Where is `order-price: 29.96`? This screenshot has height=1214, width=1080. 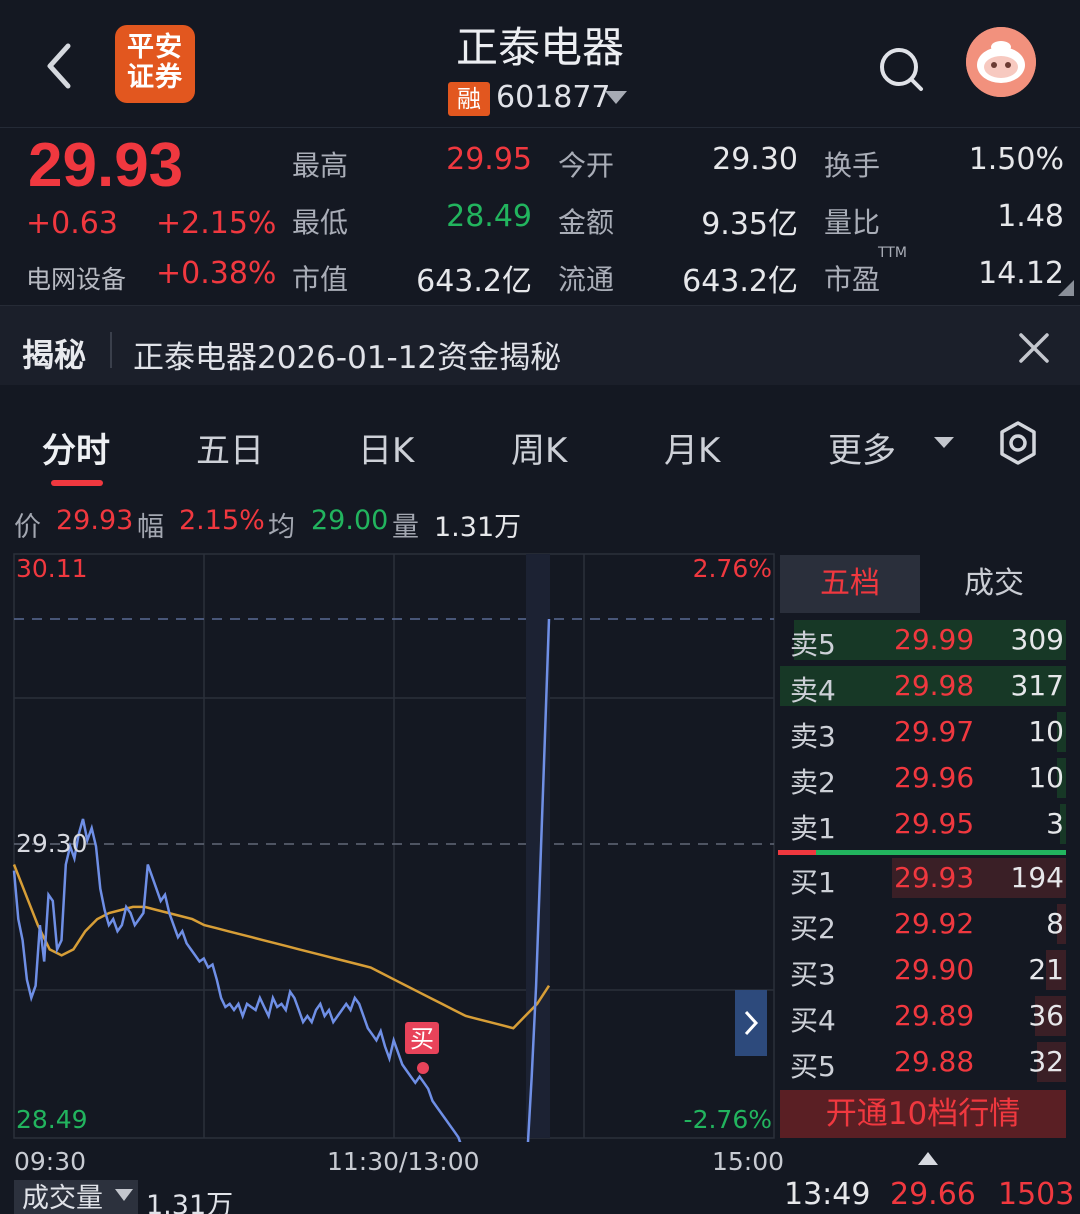
order-price: 29.96 is located at coordinates (934, 777).